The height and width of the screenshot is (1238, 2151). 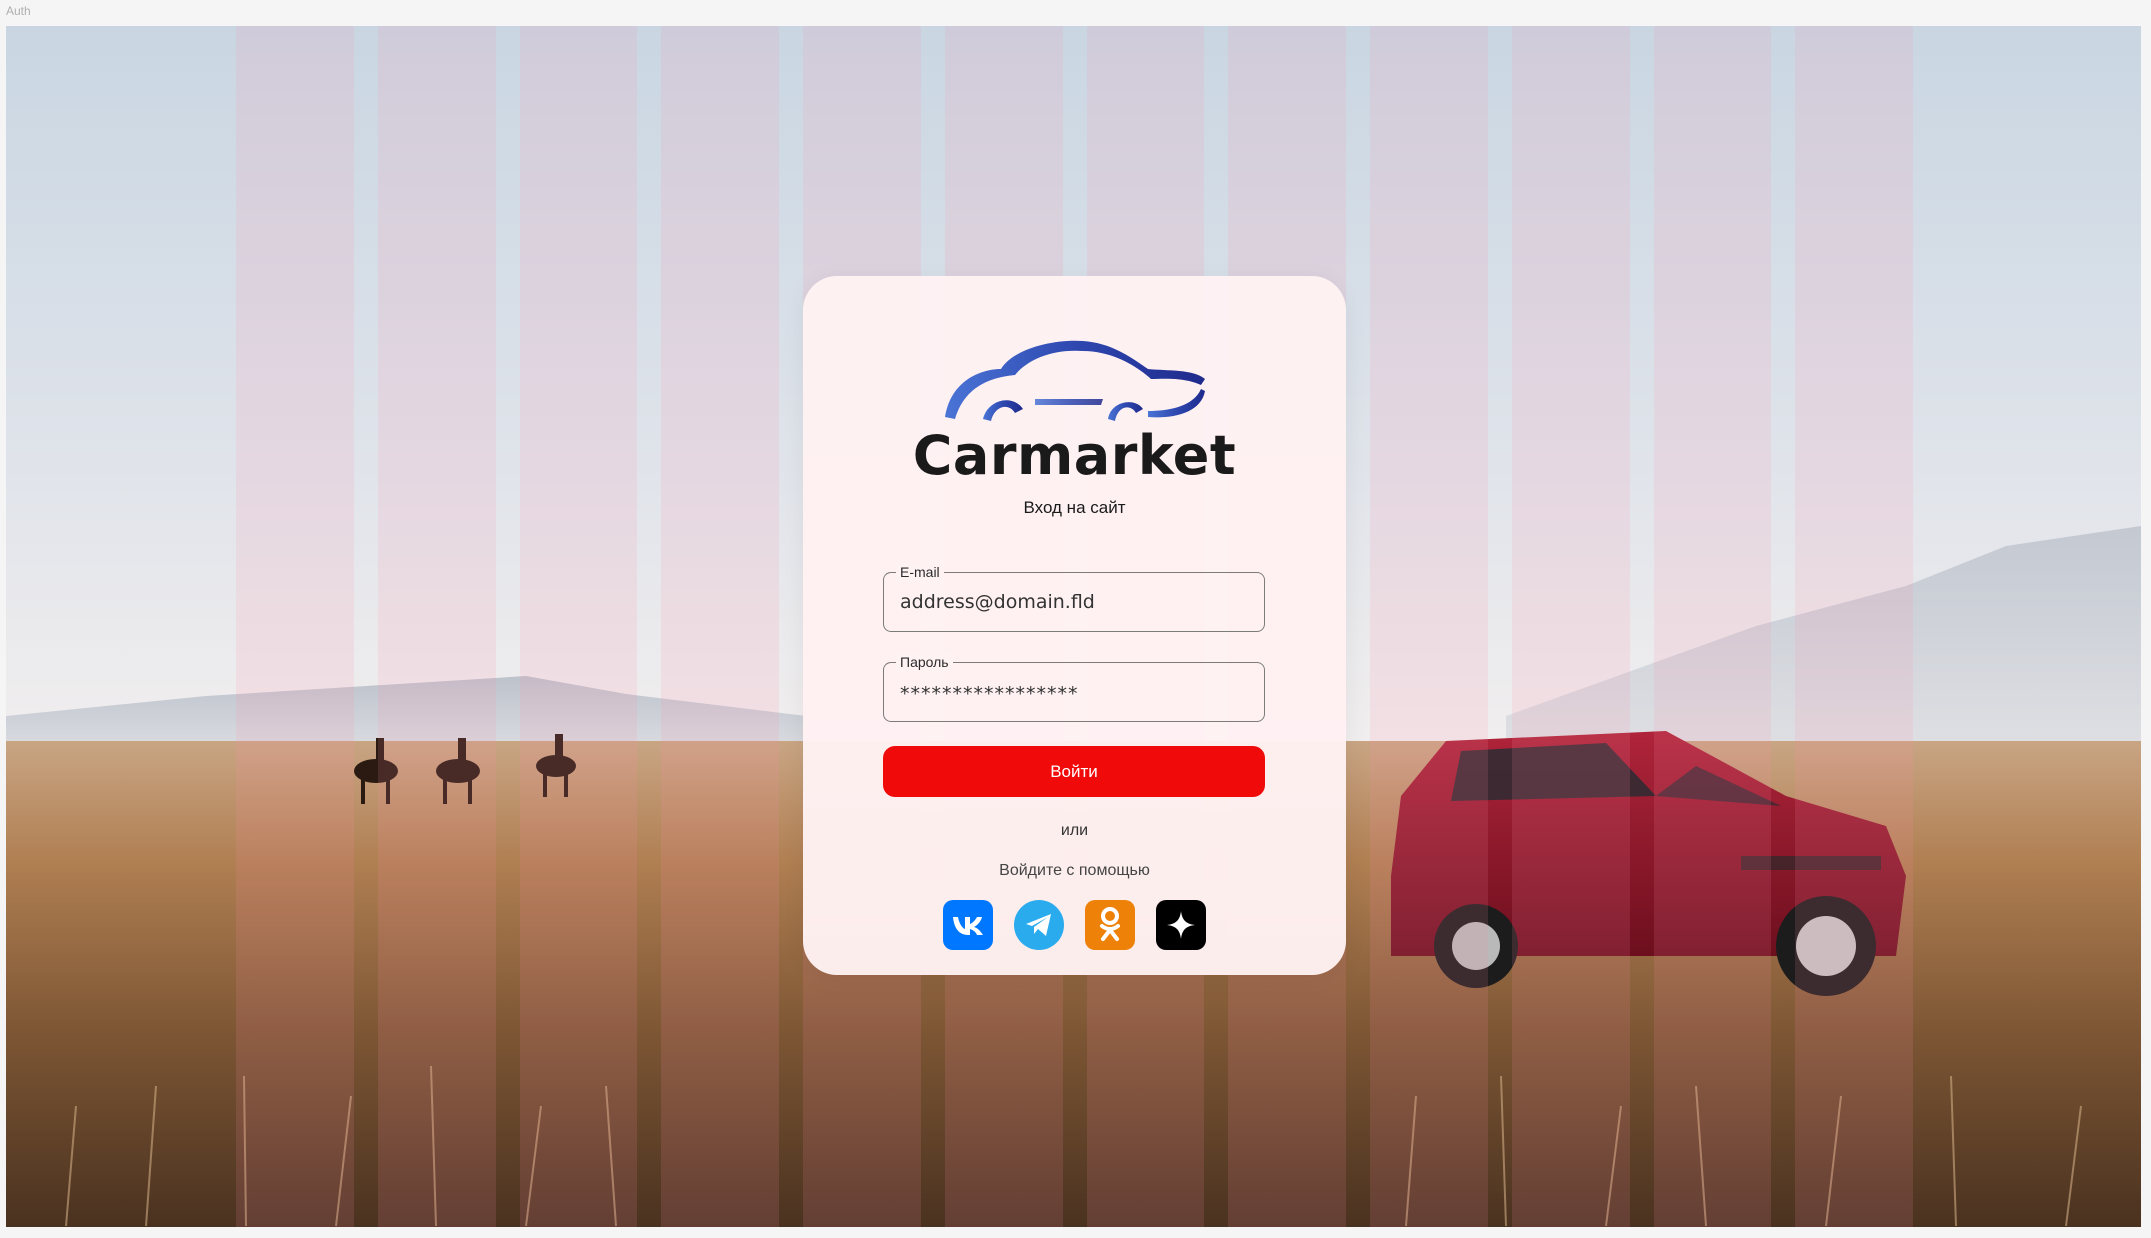 I want to click on telegram-icon, so click(x=1038, y=925).